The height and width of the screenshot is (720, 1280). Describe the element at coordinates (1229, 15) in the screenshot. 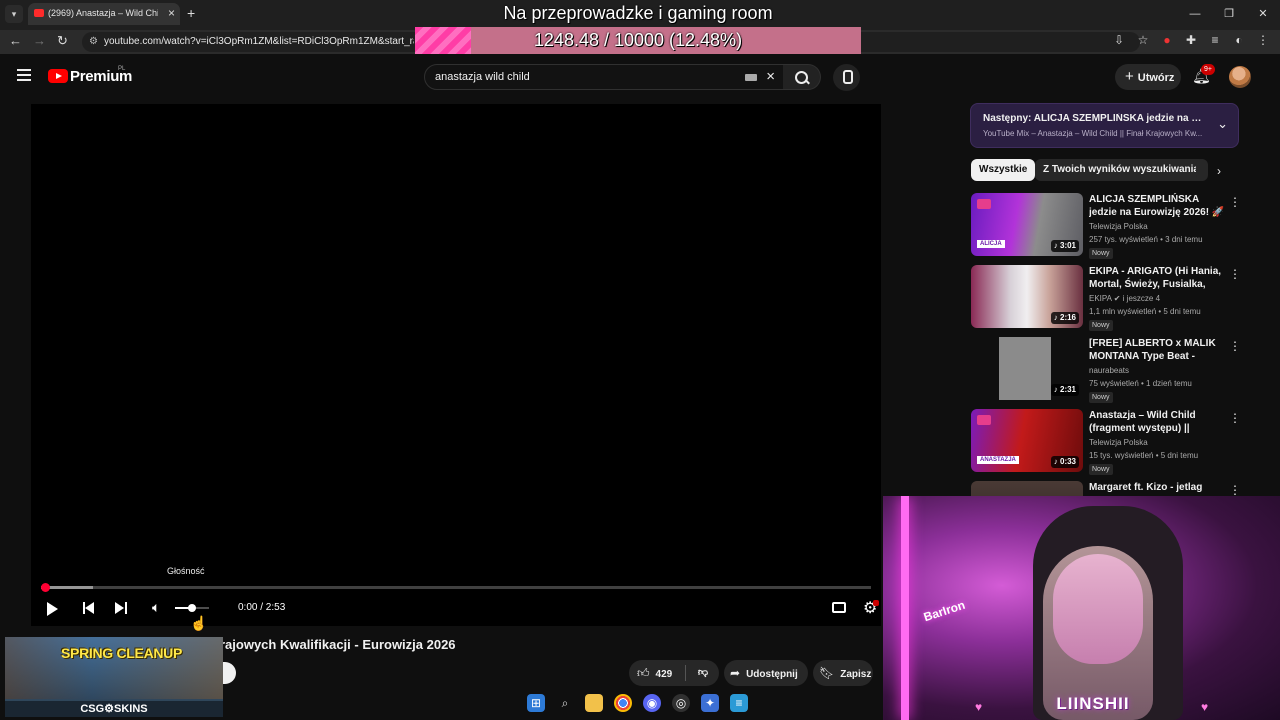

I see `restore-button: ❐` at that location.